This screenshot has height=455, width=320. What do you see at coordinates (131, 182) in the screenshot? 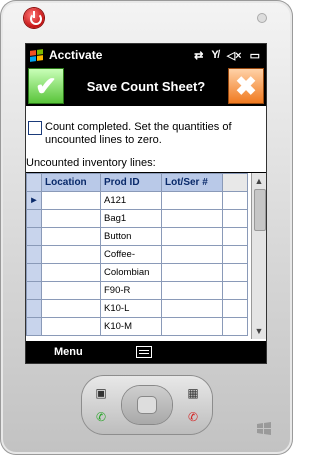
I see `column-header-prod-id: Prod ID` at bounding box center [131, 182].